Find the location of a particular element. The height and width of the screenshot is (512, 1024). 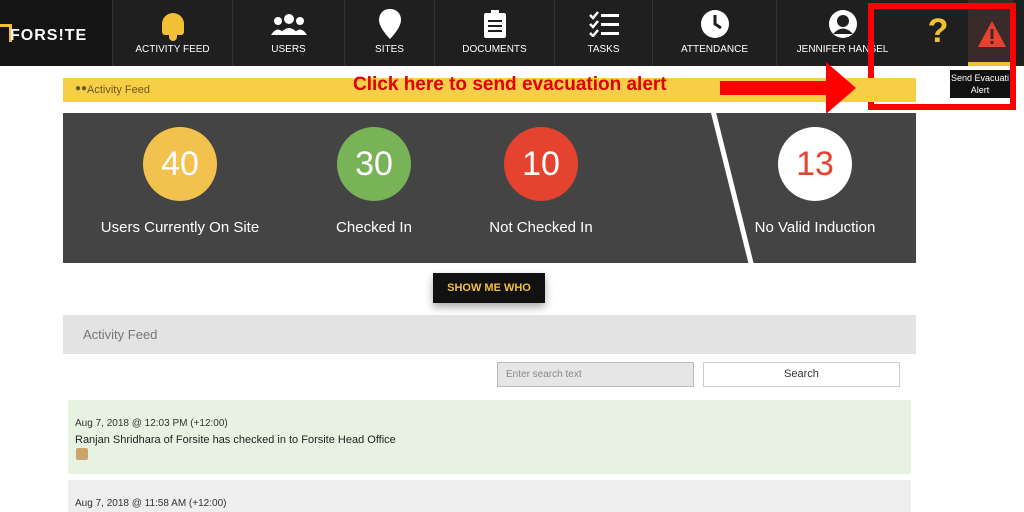

clock-icon is located at coordinates (714, 24).